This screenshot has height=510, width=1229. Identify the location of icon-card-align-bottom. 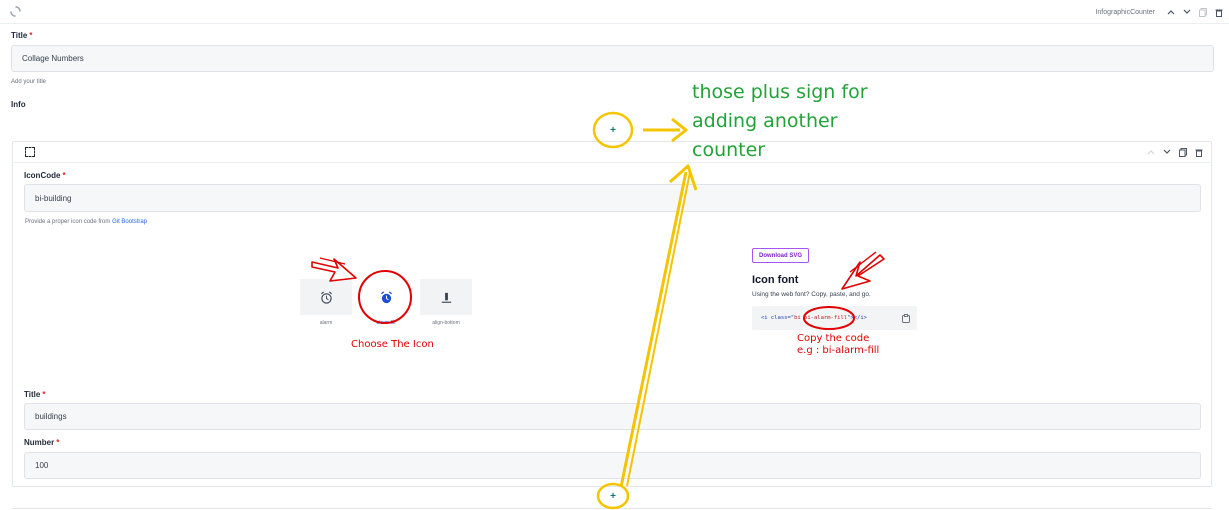
(446, 297).